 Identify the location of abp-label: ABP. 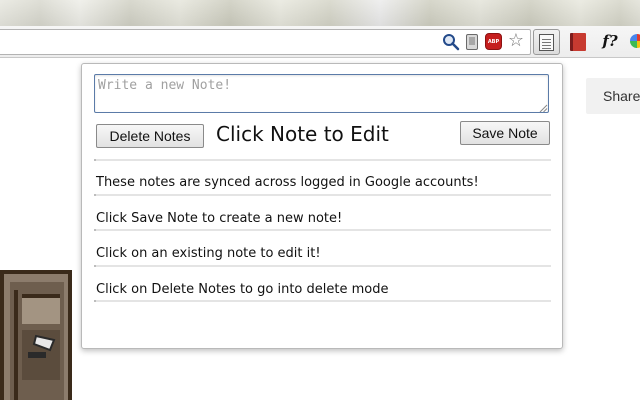
(493, 41).